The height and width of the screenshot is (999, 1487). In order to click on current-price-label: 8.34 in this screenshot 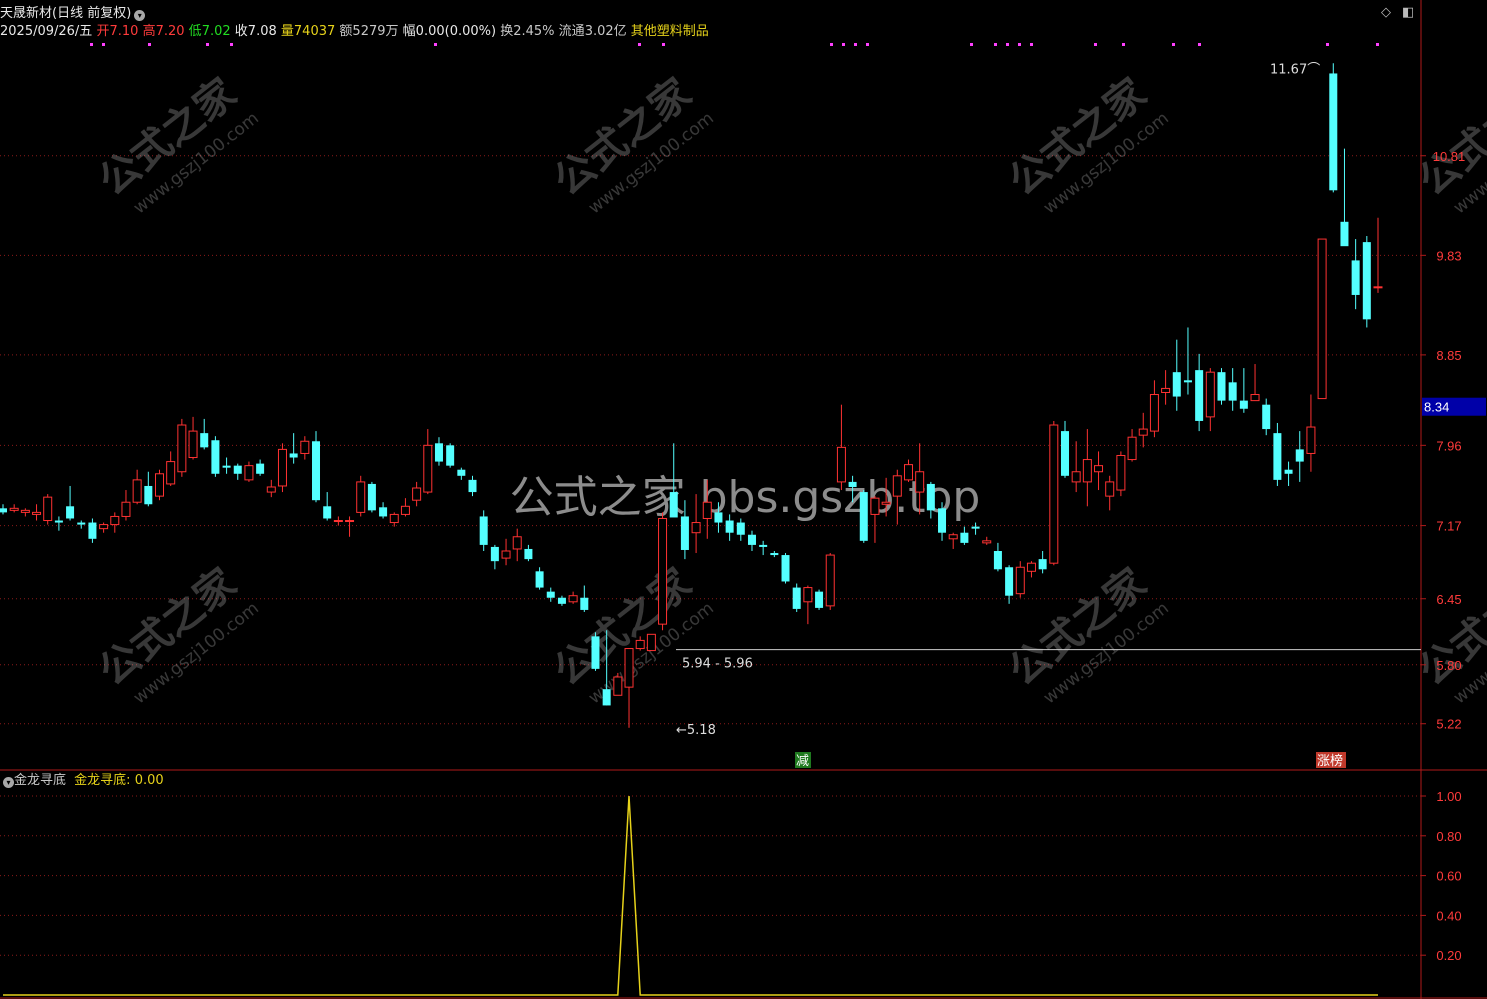, I will do `click(1436, 407)`.